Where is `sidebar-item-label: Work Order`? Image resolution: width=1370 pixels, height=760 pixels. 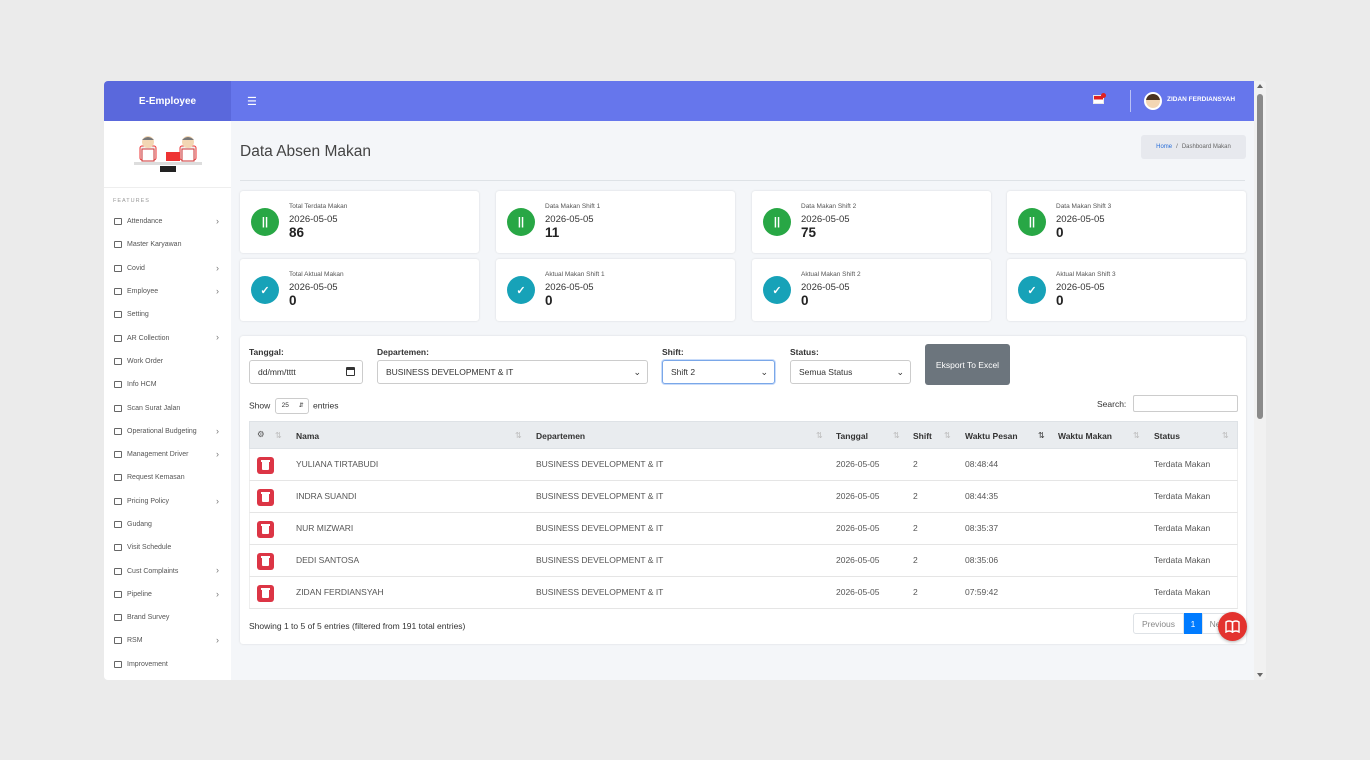
sidebar-item-label: Work Order is located at coordinates (145, 361).